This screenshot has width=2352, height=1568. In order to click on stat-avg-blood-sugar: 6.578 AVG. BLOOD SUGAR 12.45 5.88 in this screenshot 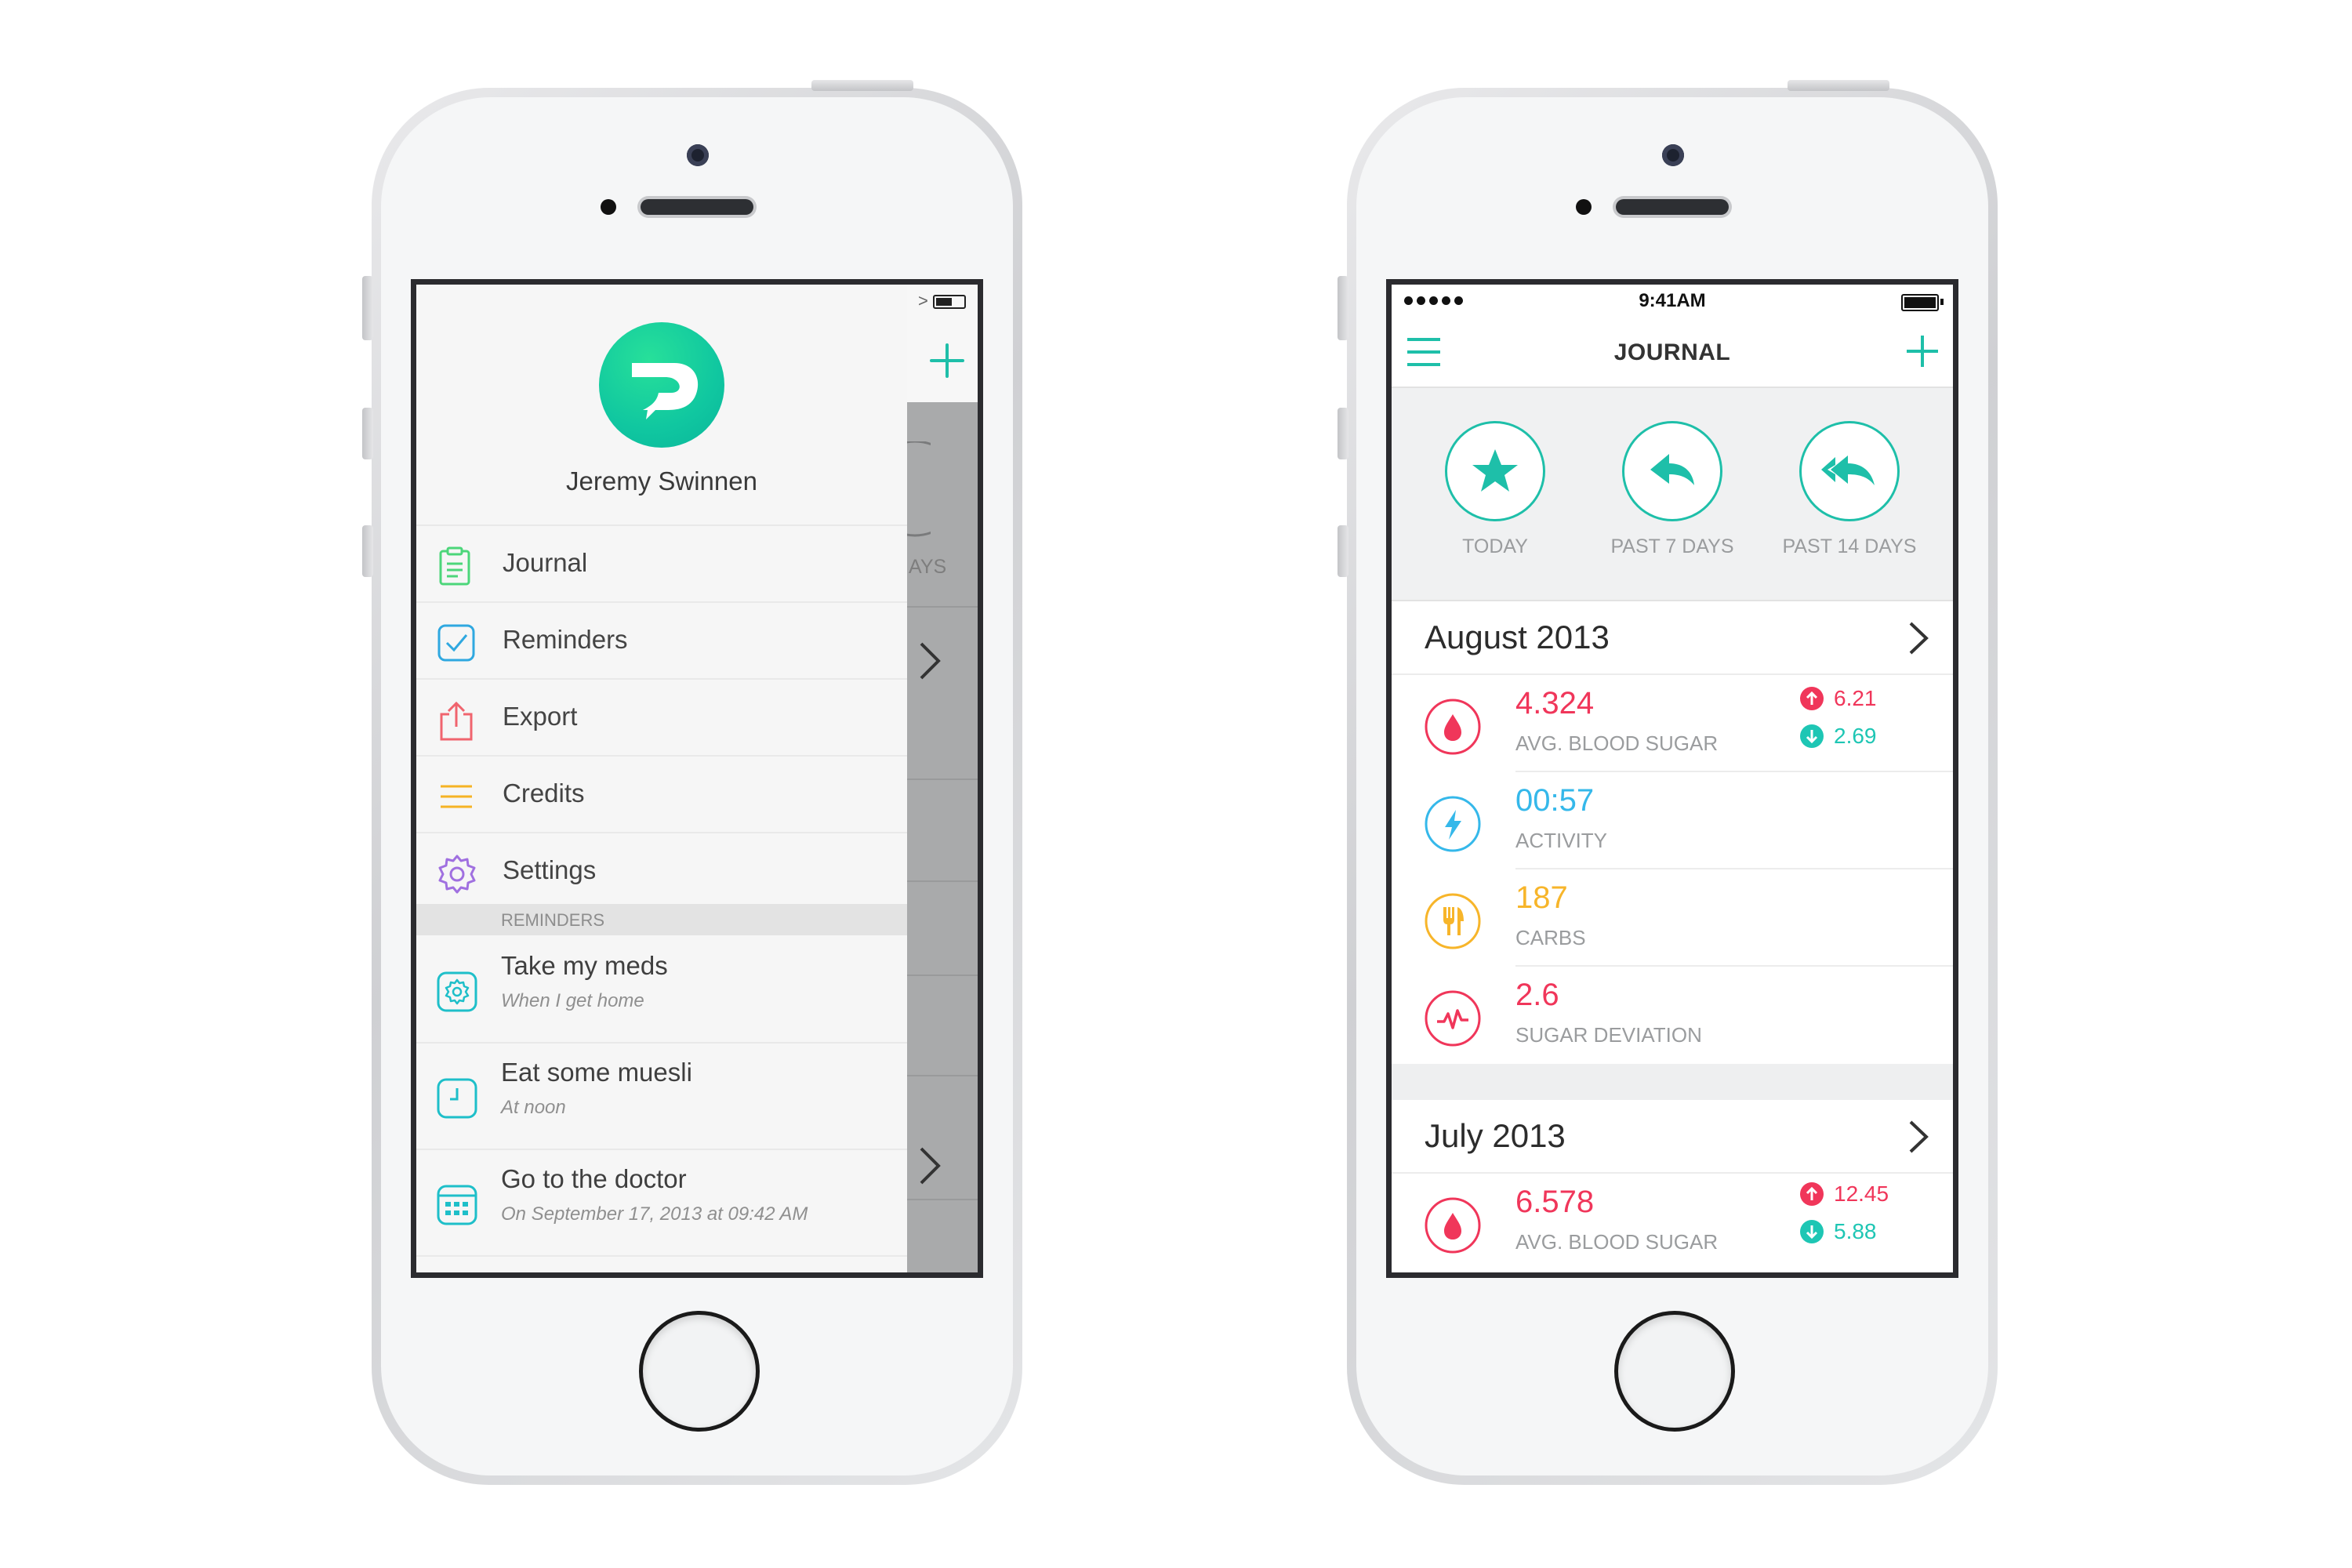, I will do `click(1672, 1222)`.